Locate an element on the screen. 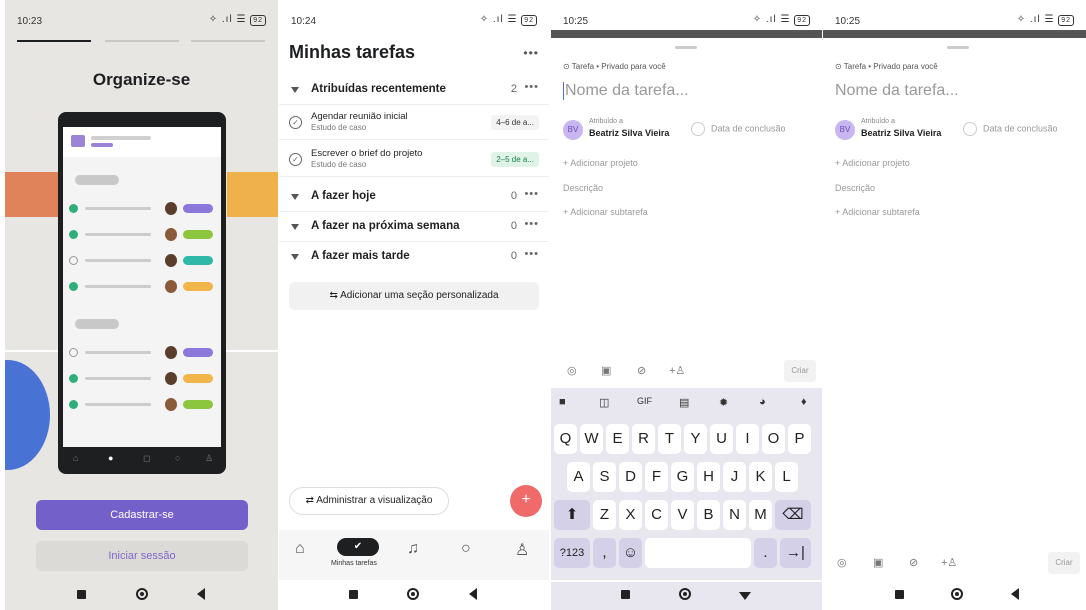  key: B is located at coordinates (708, 515).